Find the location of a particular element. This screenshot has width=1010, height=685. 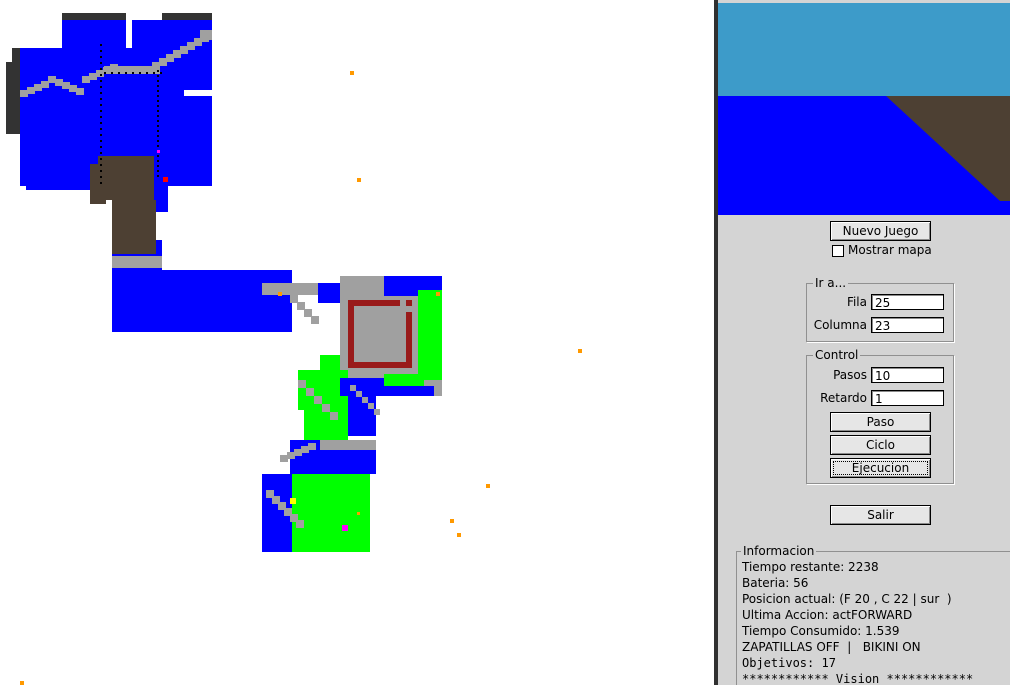

first-person-view is located at coordinates (864, 109).